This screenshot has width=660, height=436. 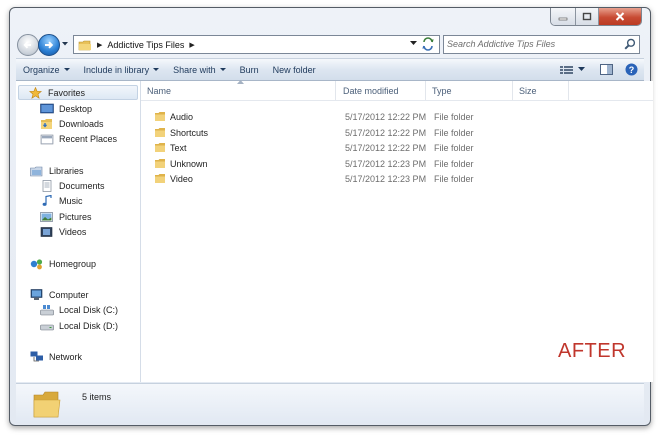 I want to click on nav-libraries: Libraries, so click(x=57, y=170).